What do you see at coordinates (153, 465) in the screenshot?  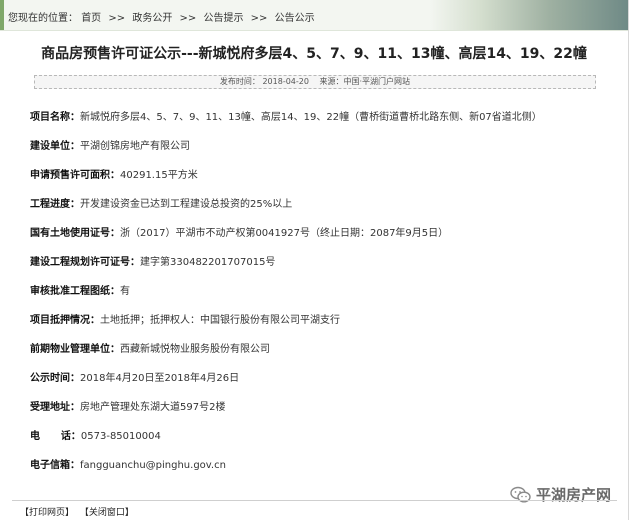 I see `field-value: fangguanchu@pinghu.gov.cn` at bounding box center [153, 465].